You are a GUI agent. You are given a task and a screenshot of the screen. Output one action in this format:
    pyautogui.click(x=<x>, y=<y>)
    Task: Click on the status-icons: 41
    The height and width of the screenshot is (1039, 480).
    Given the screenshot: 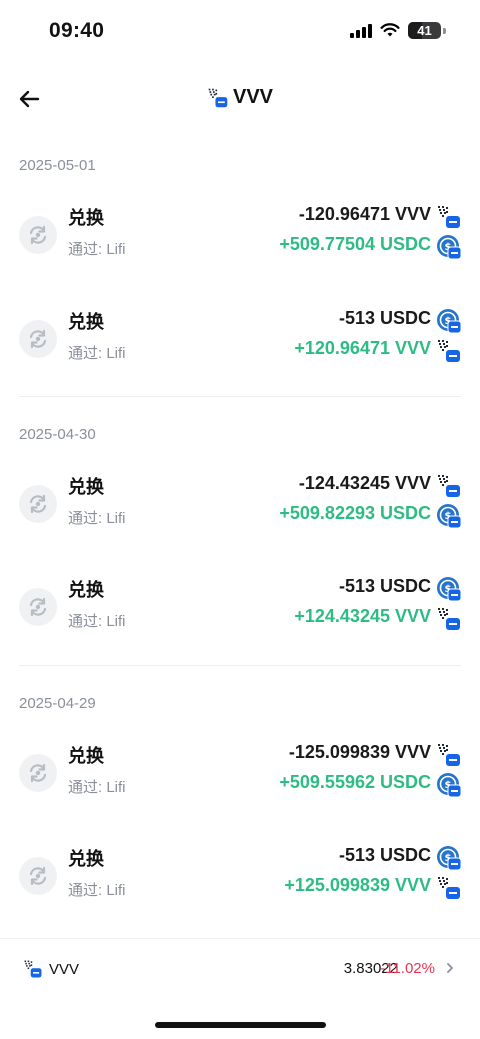 What is the action you would take?
    pyautogui.click(x=398, y=30)
    